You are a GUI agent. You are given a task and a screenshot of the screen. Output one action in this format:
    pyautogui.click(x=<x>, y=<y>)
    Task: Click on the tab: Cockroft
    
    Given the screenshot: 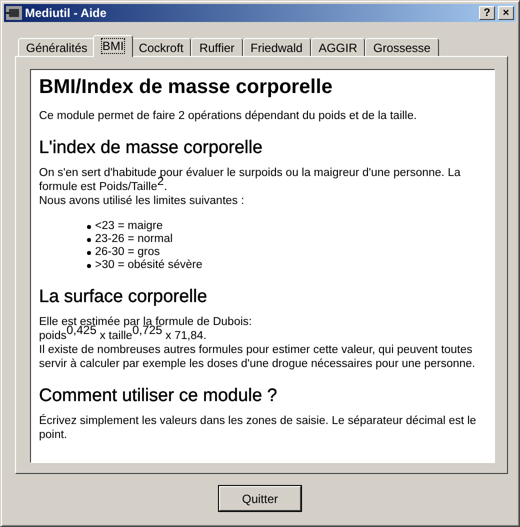 What is the action you would take?
    pyautogui.click(x=161, y=47)
    